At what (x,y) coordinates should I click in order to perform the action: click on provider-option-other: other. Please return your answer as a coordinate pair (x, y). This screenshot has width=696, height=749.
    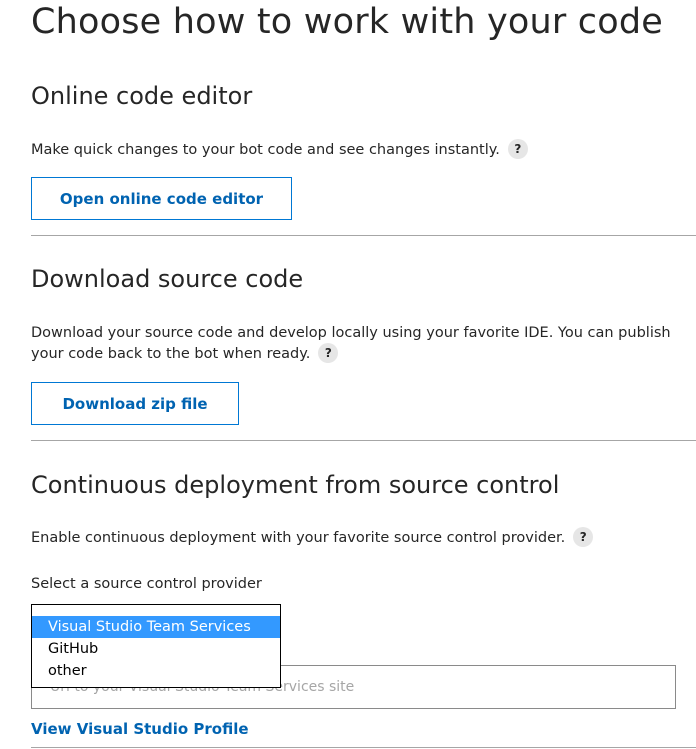
    Looking at the image, I should click on (156, 671).